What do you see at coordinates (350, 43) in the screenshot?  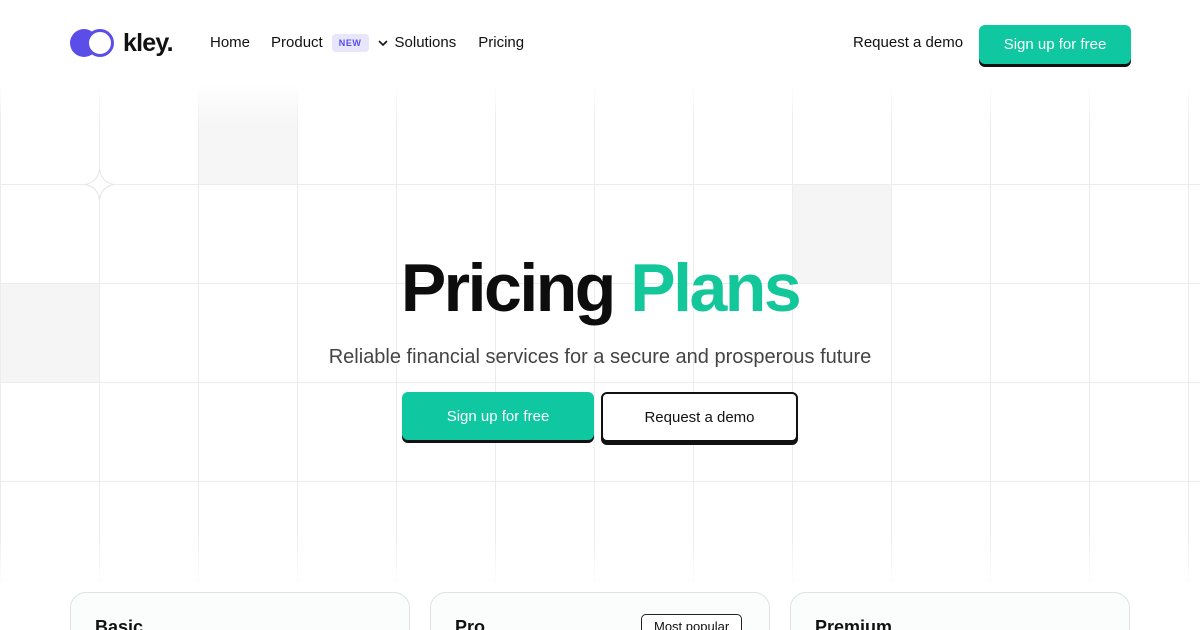 I see `new-badge: NEW` at bounding box center [350, 43].